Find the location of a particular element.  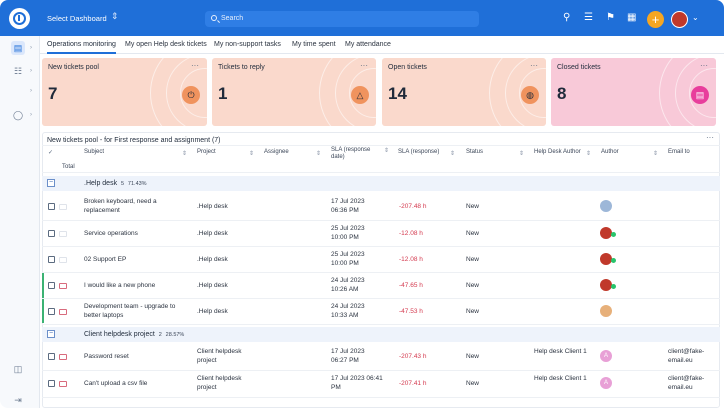

column-header-sla-response-date: SLA (response date) is located at coordinates (353, 154).